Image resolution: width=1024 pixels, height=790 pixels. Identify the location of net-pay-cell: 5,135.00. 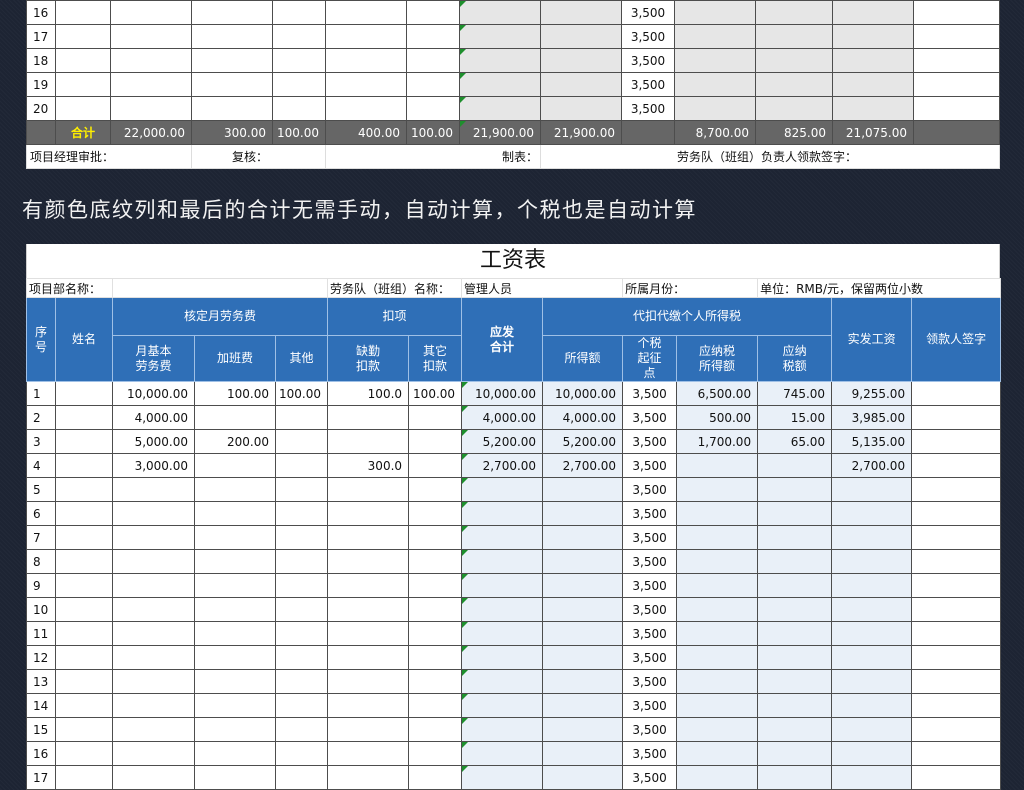
(872, 441).